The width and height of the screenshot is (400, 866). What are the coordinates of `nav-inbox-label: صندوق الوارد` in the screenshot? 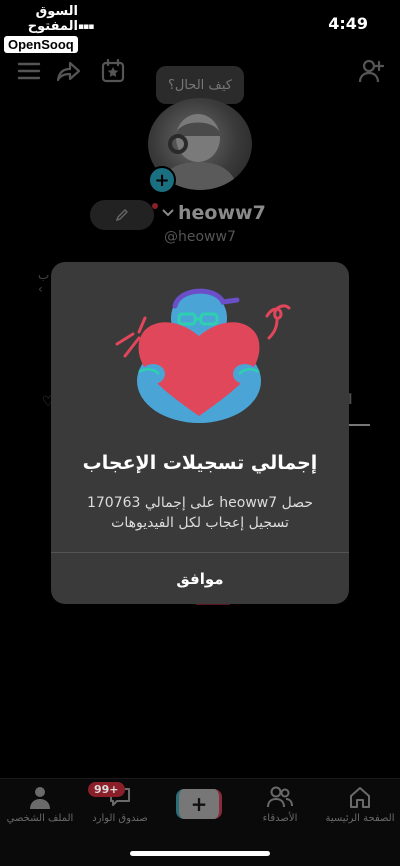 It's located at (120, 818).